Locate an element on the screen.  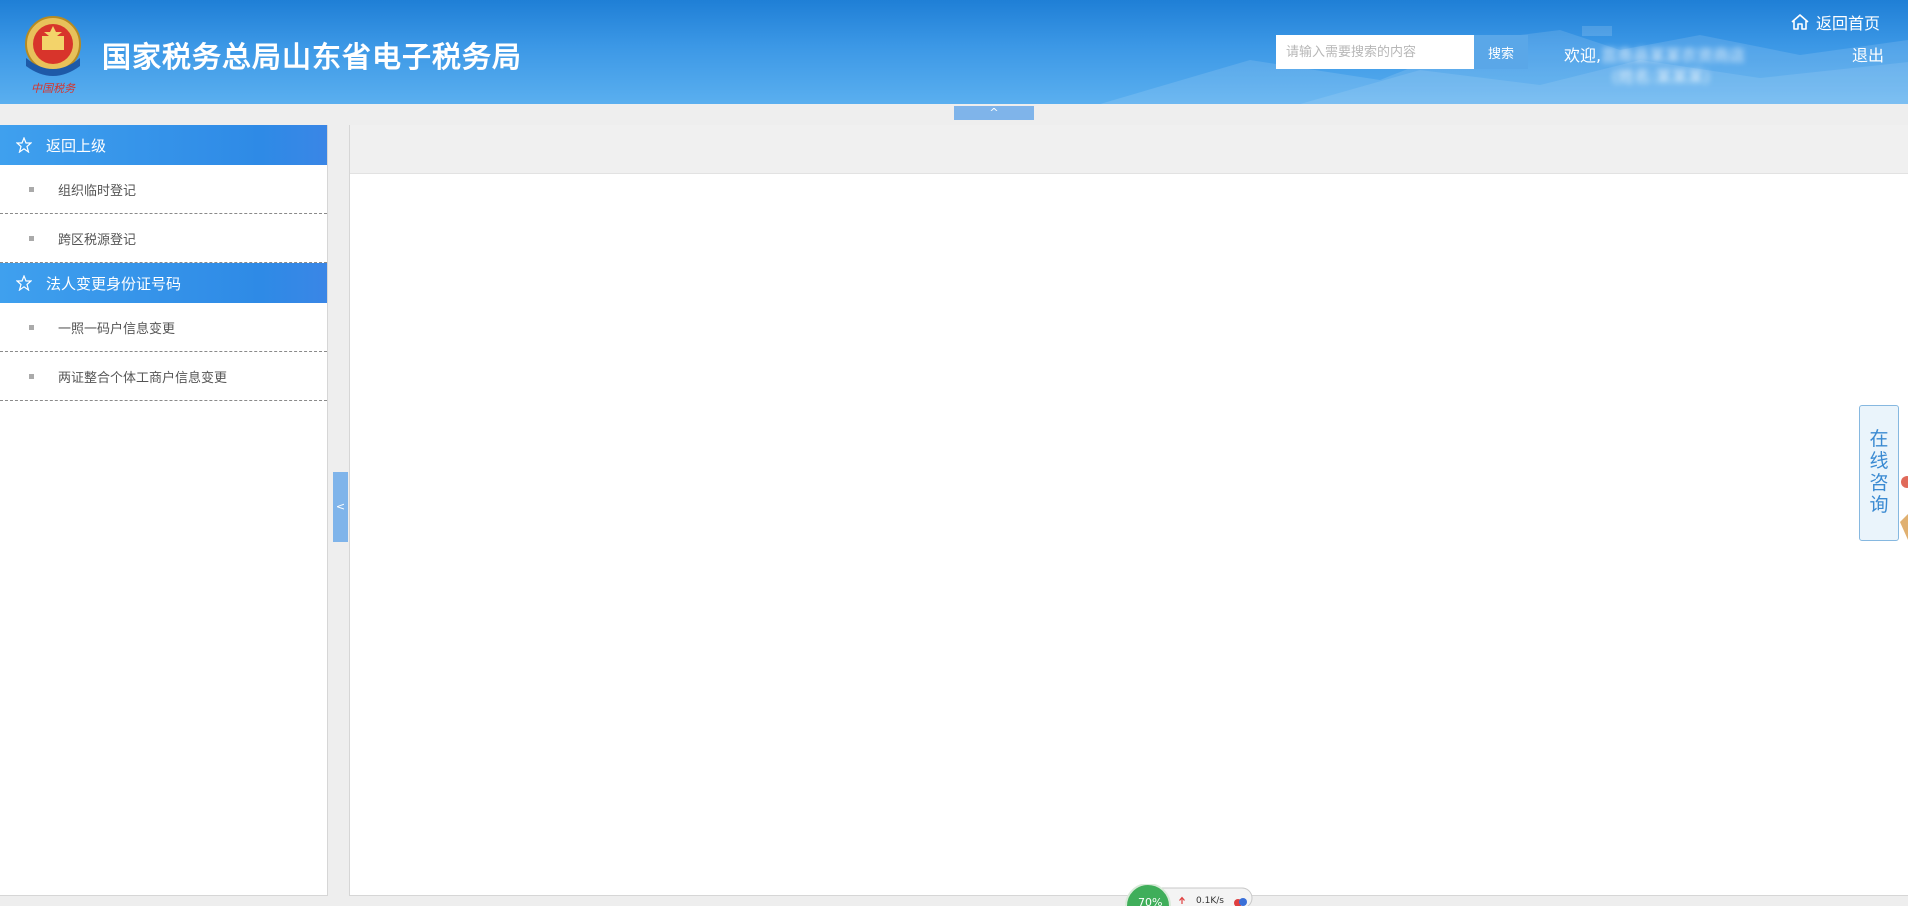
tax-emblem-icon: 中国税务 is located at coordinates (53, 55).